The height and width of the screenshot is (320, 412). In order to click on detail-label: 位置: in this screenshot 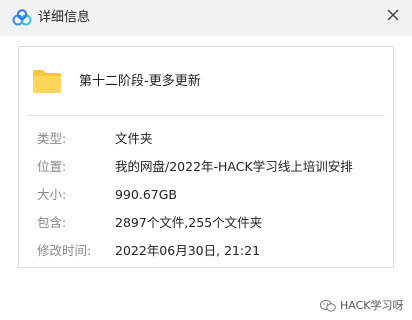, I will do `click(52, 166)`.